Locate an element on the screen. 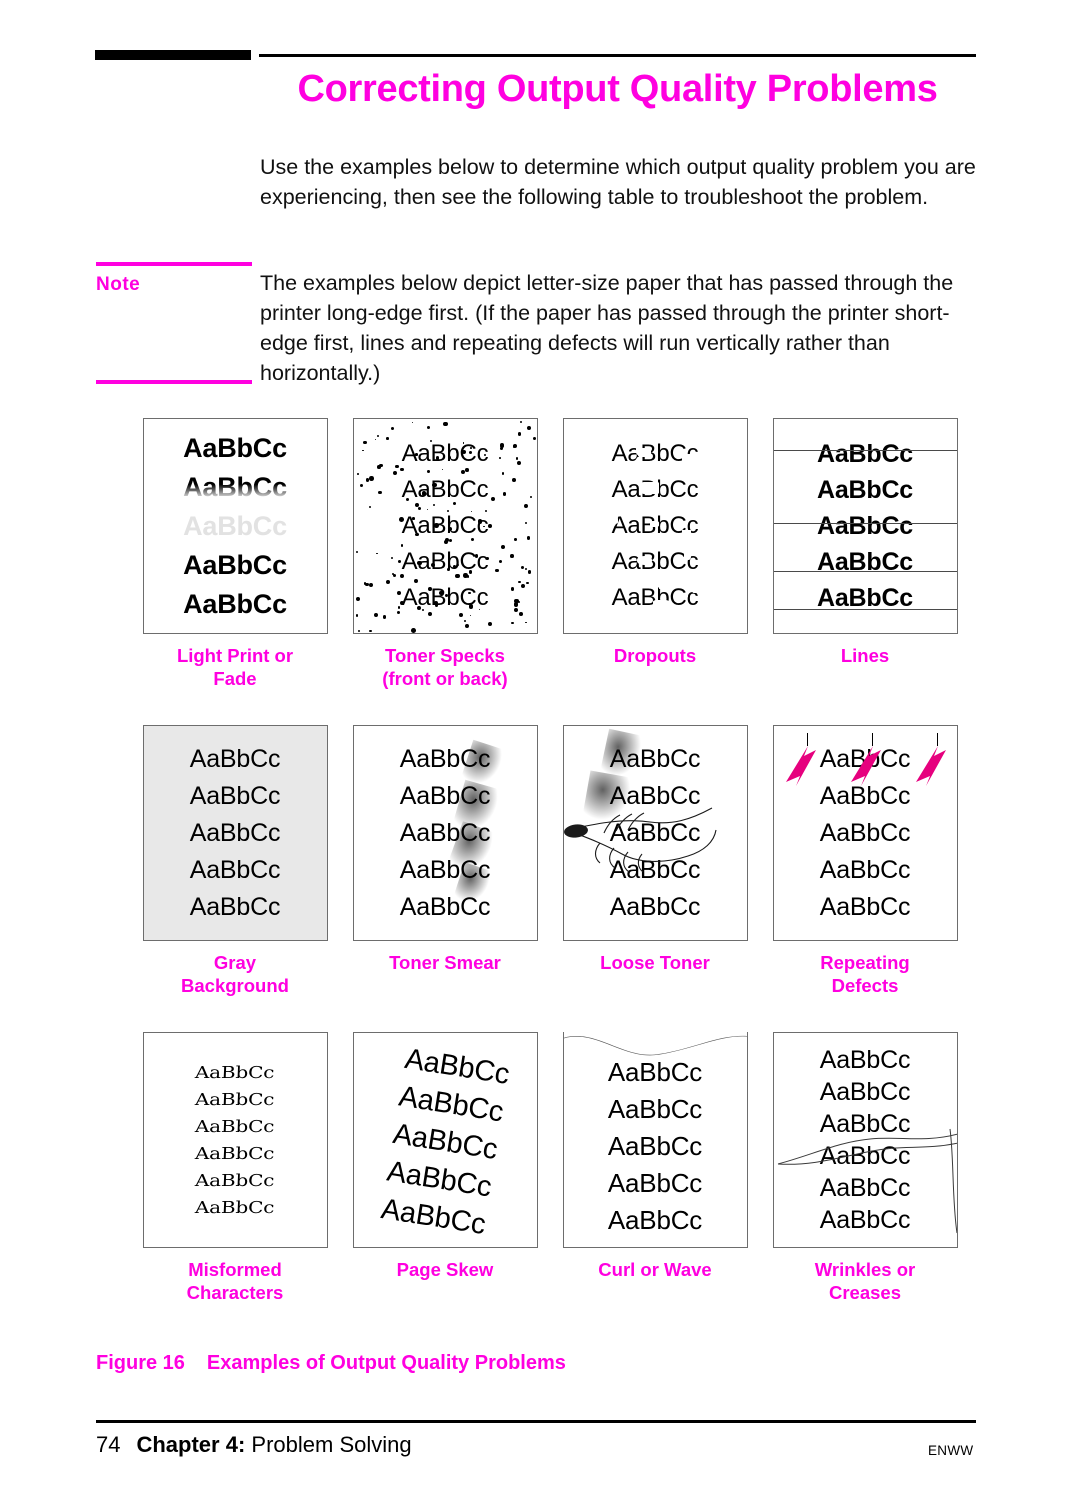  sample-caption: Gray Background is located at coordinates (235, 974).